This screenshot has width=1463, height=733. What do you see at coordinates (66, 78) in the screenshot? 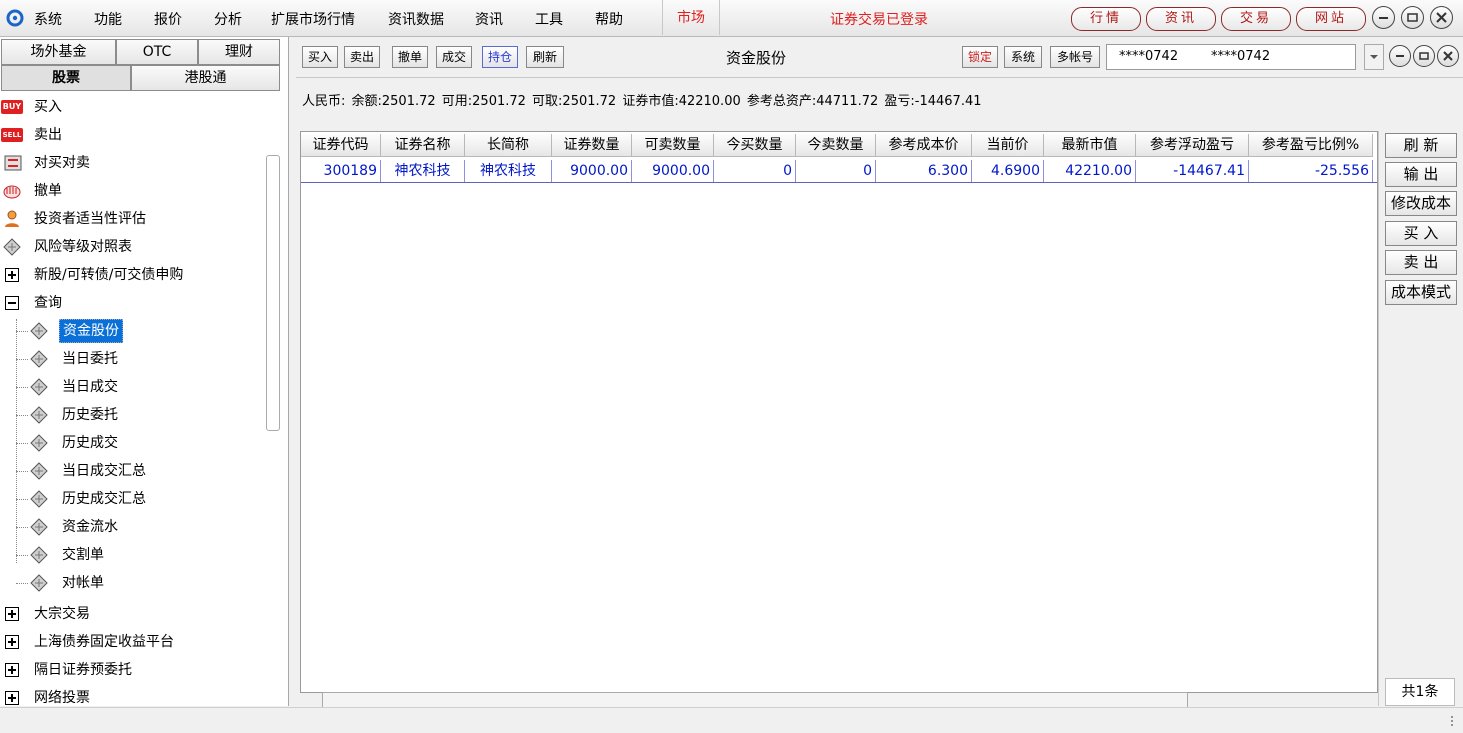
I see `tab-stocks: 股票` at bounding box center [66, 78].